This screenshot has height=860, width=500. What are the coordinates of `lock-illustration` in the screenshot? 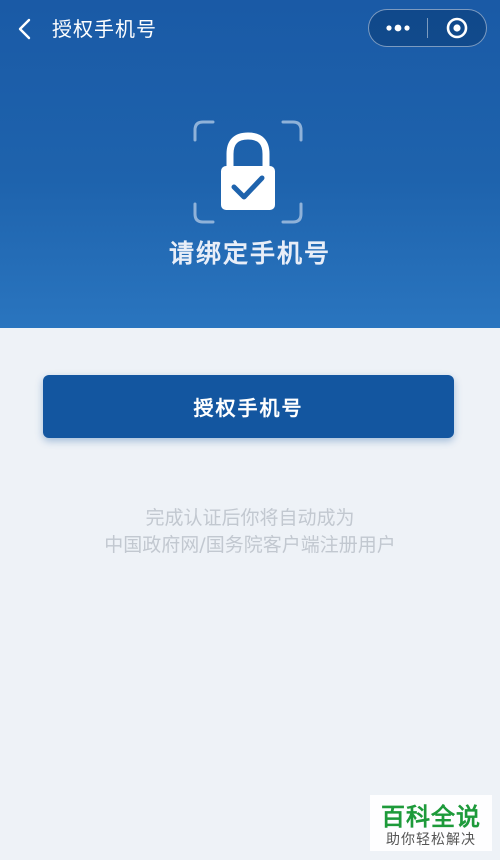 It's located at (248, 172).